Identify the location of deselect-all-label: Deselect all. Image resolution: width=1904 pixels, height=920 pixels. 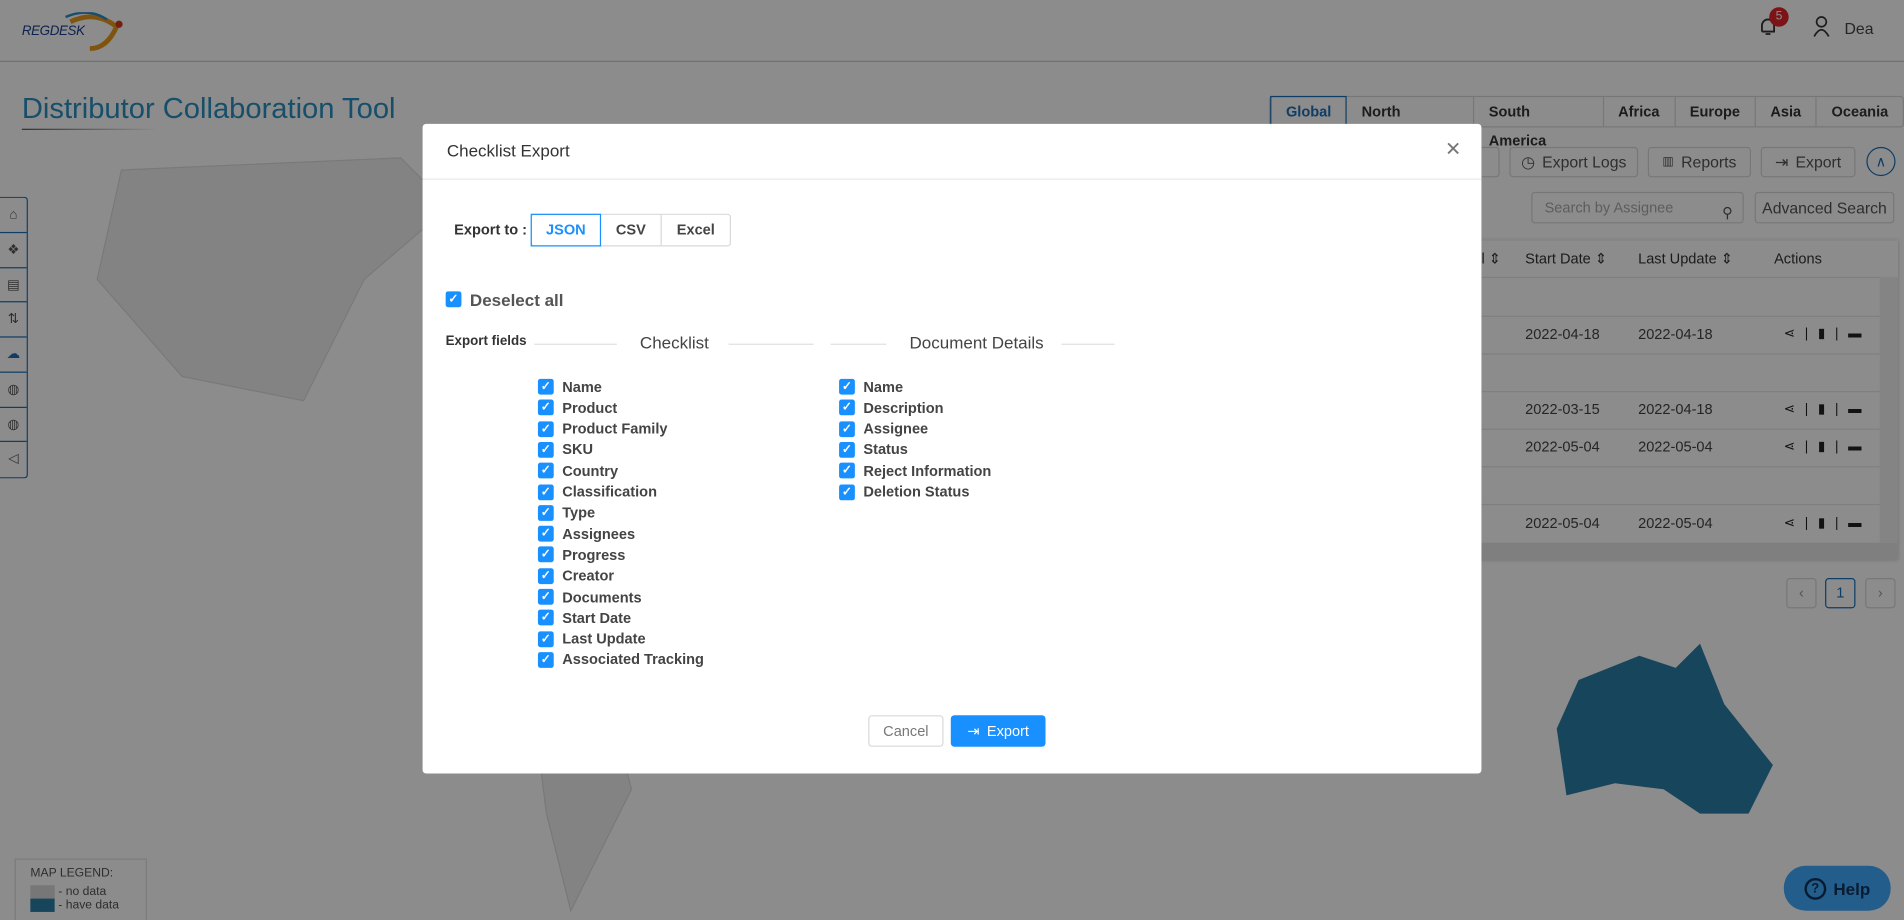
(516, 299).